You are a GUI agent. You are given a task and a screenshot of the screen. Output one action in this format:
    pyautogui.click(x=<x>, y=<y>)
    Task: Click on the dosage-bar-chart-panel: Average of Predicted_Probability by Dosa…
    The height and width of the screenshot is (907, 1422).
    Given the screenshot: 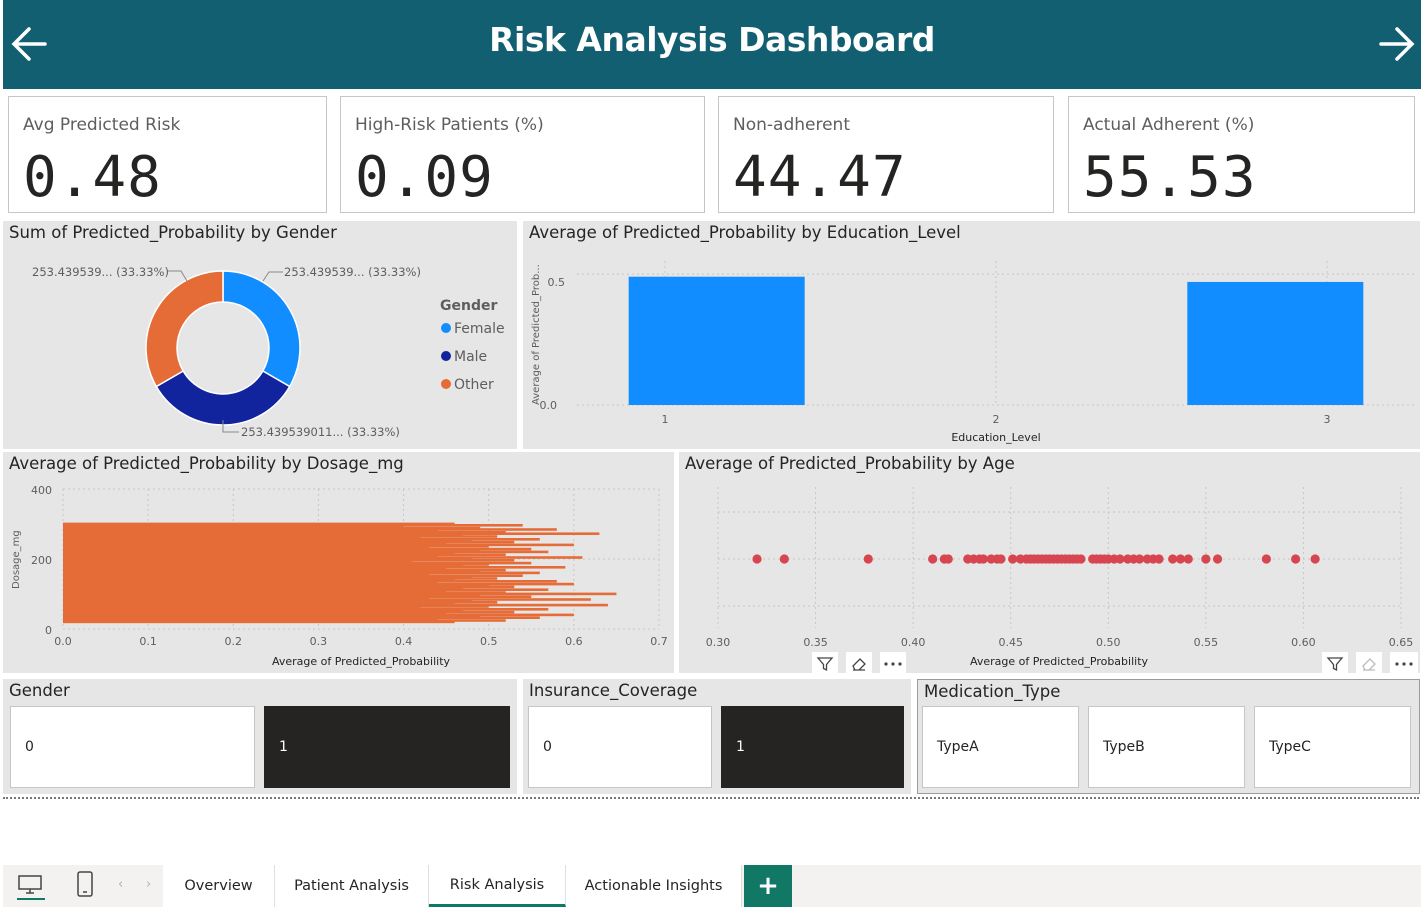 What is the action you would take?
    pyautogui.click(x=338, y=562)
    